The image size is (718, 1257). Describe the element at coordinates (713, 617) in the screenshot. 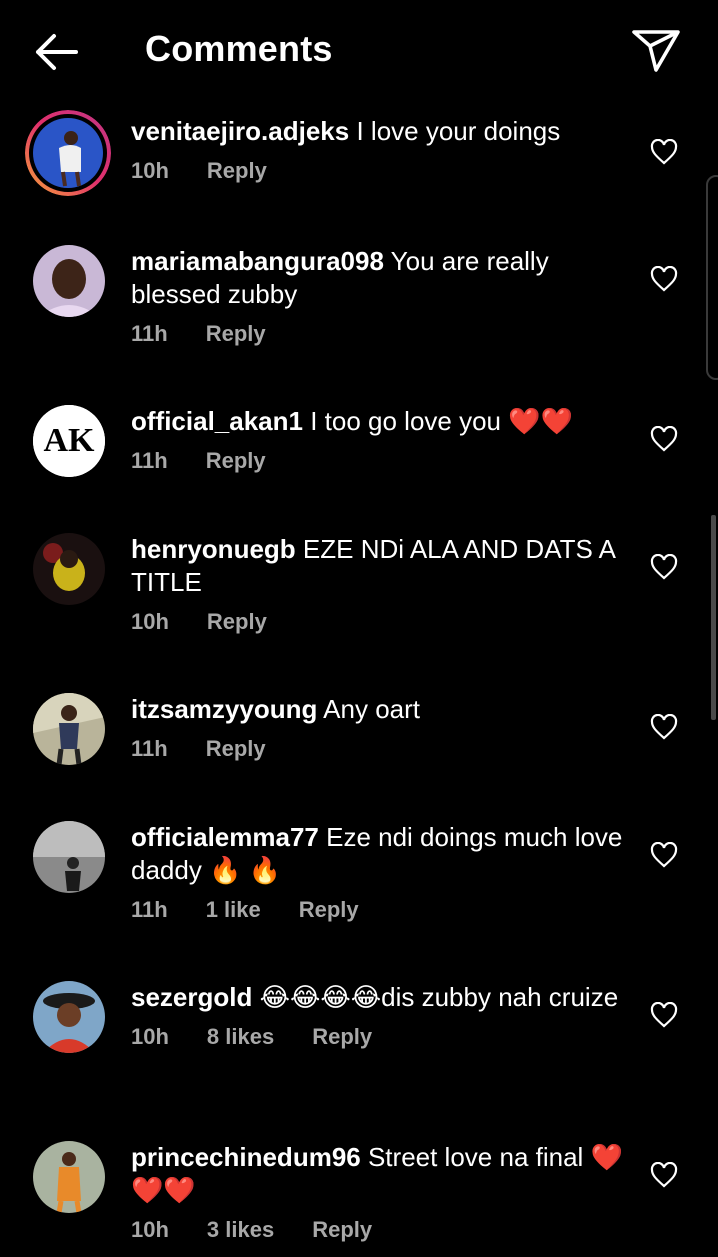

I see `scrollbar-thumb` at that location.